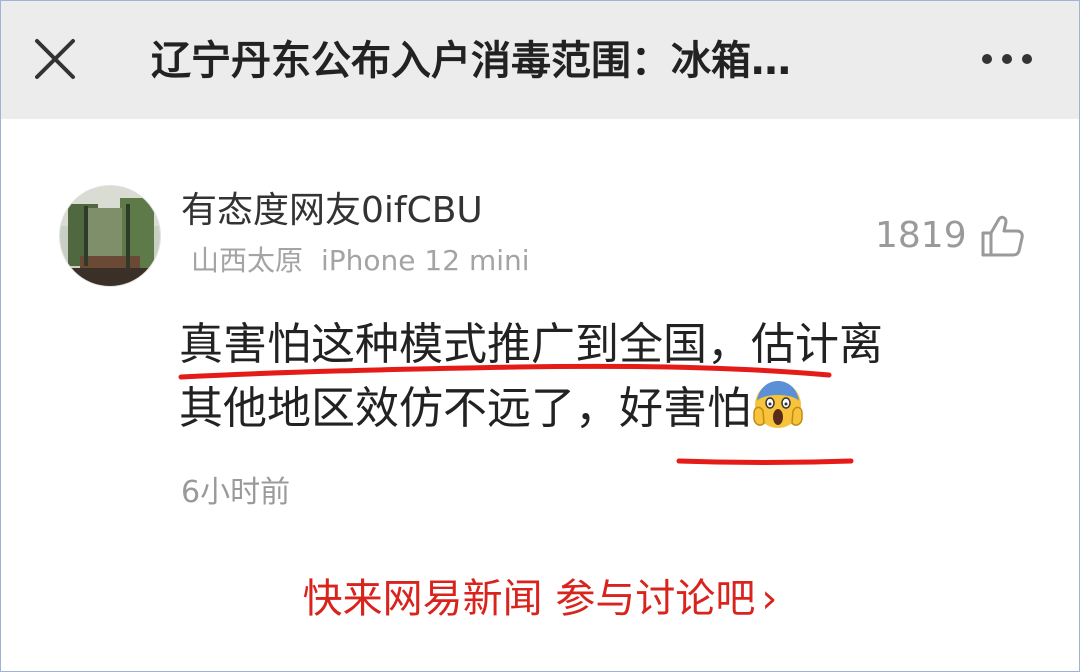 The width and height of the screenshot is (1080, 672). What do you see at coordinates (921, 235) in the screenshot?
I see `like-count: 1819` at bounding box center [921, 235].